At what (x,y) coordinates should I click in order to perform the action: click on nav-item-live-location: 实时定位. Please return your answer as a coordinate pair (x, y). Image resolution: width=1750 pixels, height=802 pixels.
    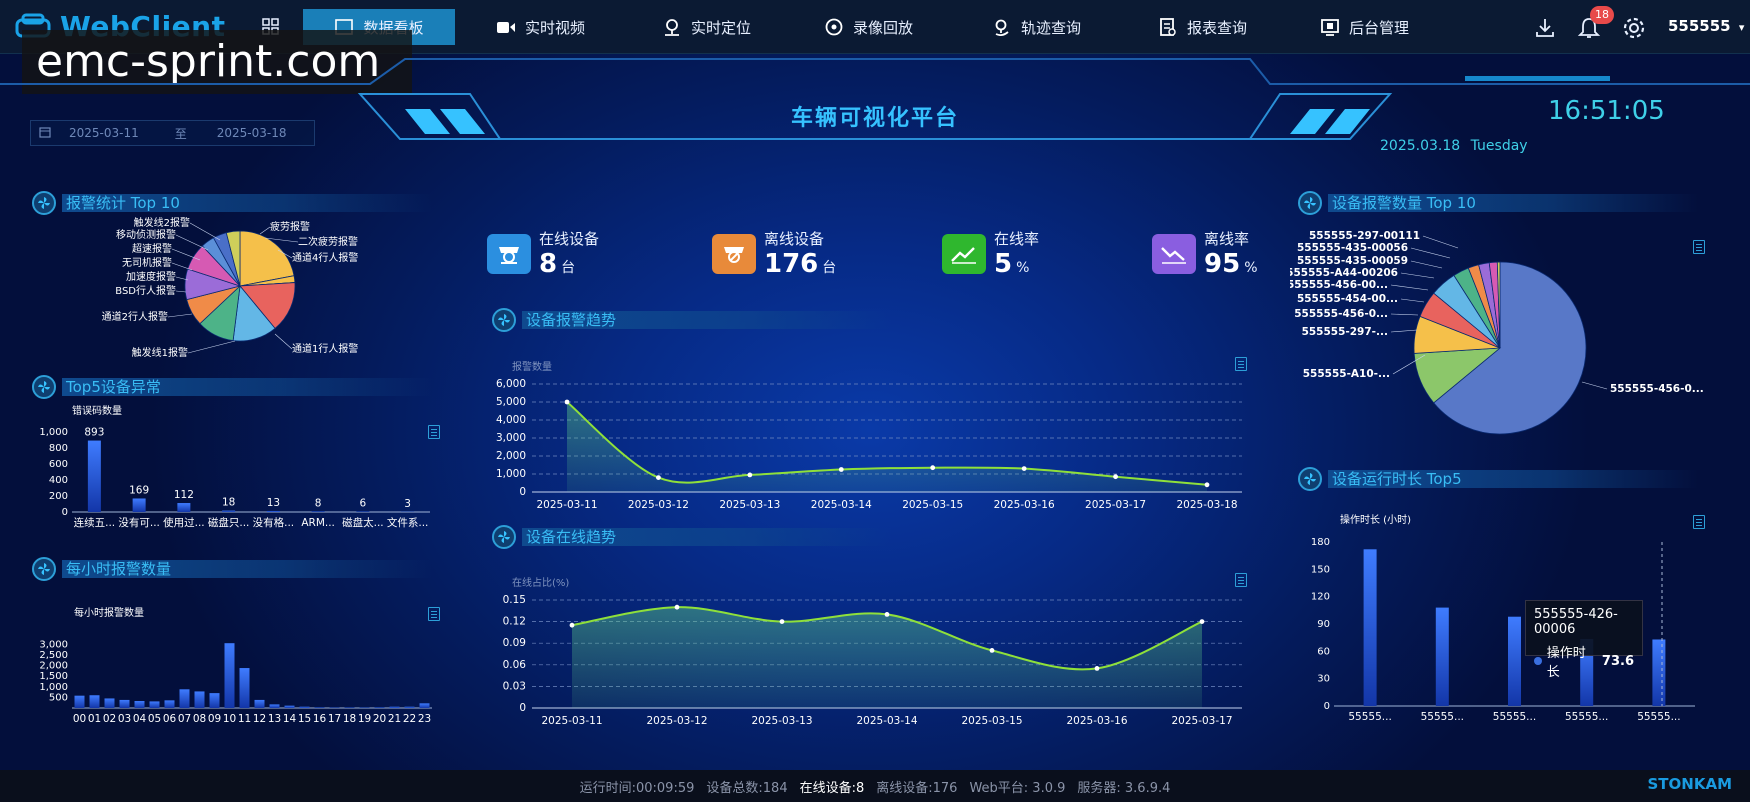
    Looking at the image, I should click on (706, 27).